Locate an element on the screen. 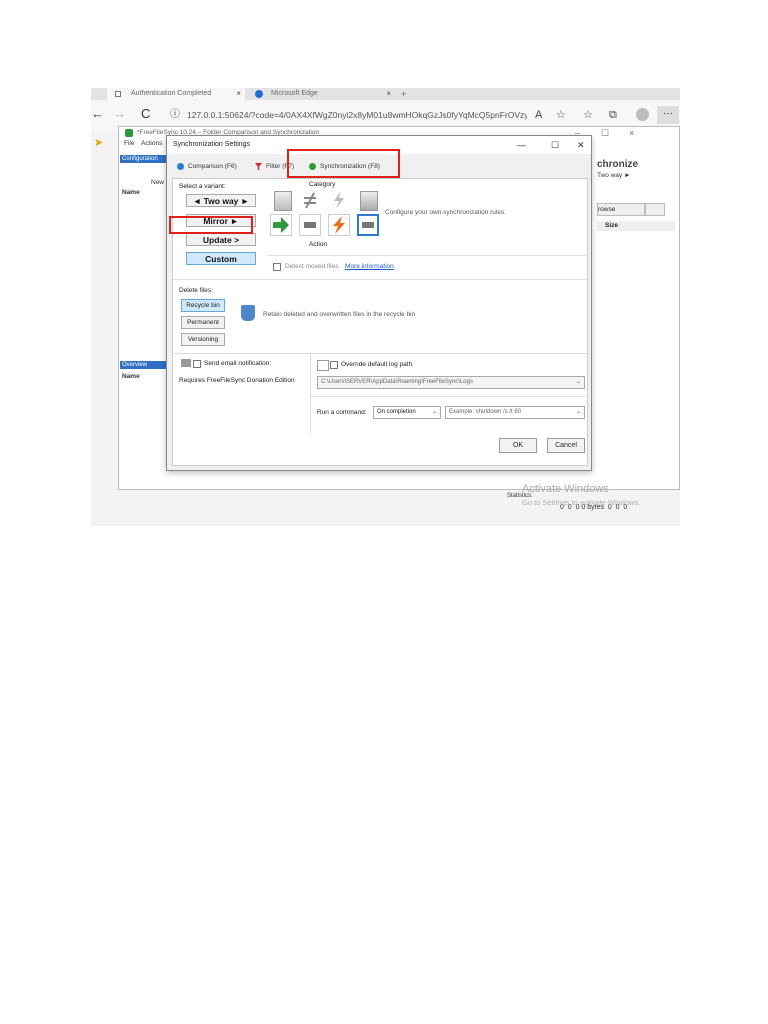 The width and height of the screenshot is (768, 1024). tab-comparison: Comparison (F6) is located at coordinates (207, 167).